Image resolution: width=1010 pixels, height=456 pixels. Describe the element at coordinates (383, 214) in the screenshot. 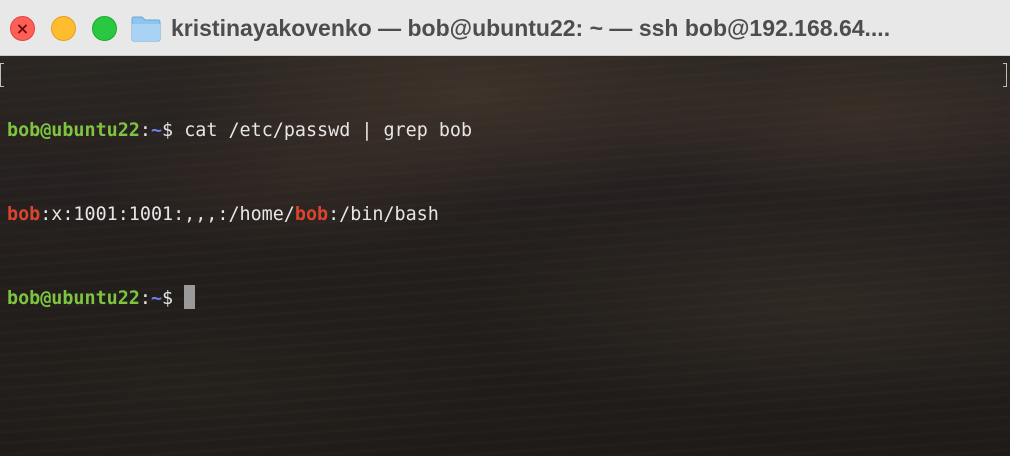

I see `output-text: :/bin/bash` at that location.